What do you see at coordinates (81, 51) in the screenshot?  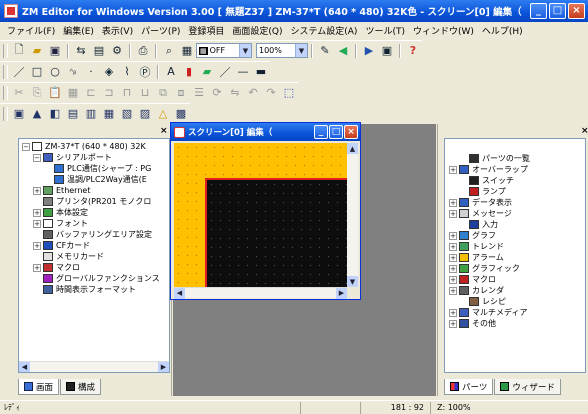 I see `transfer-icon: ⇆` at bounding box center [81, 51].